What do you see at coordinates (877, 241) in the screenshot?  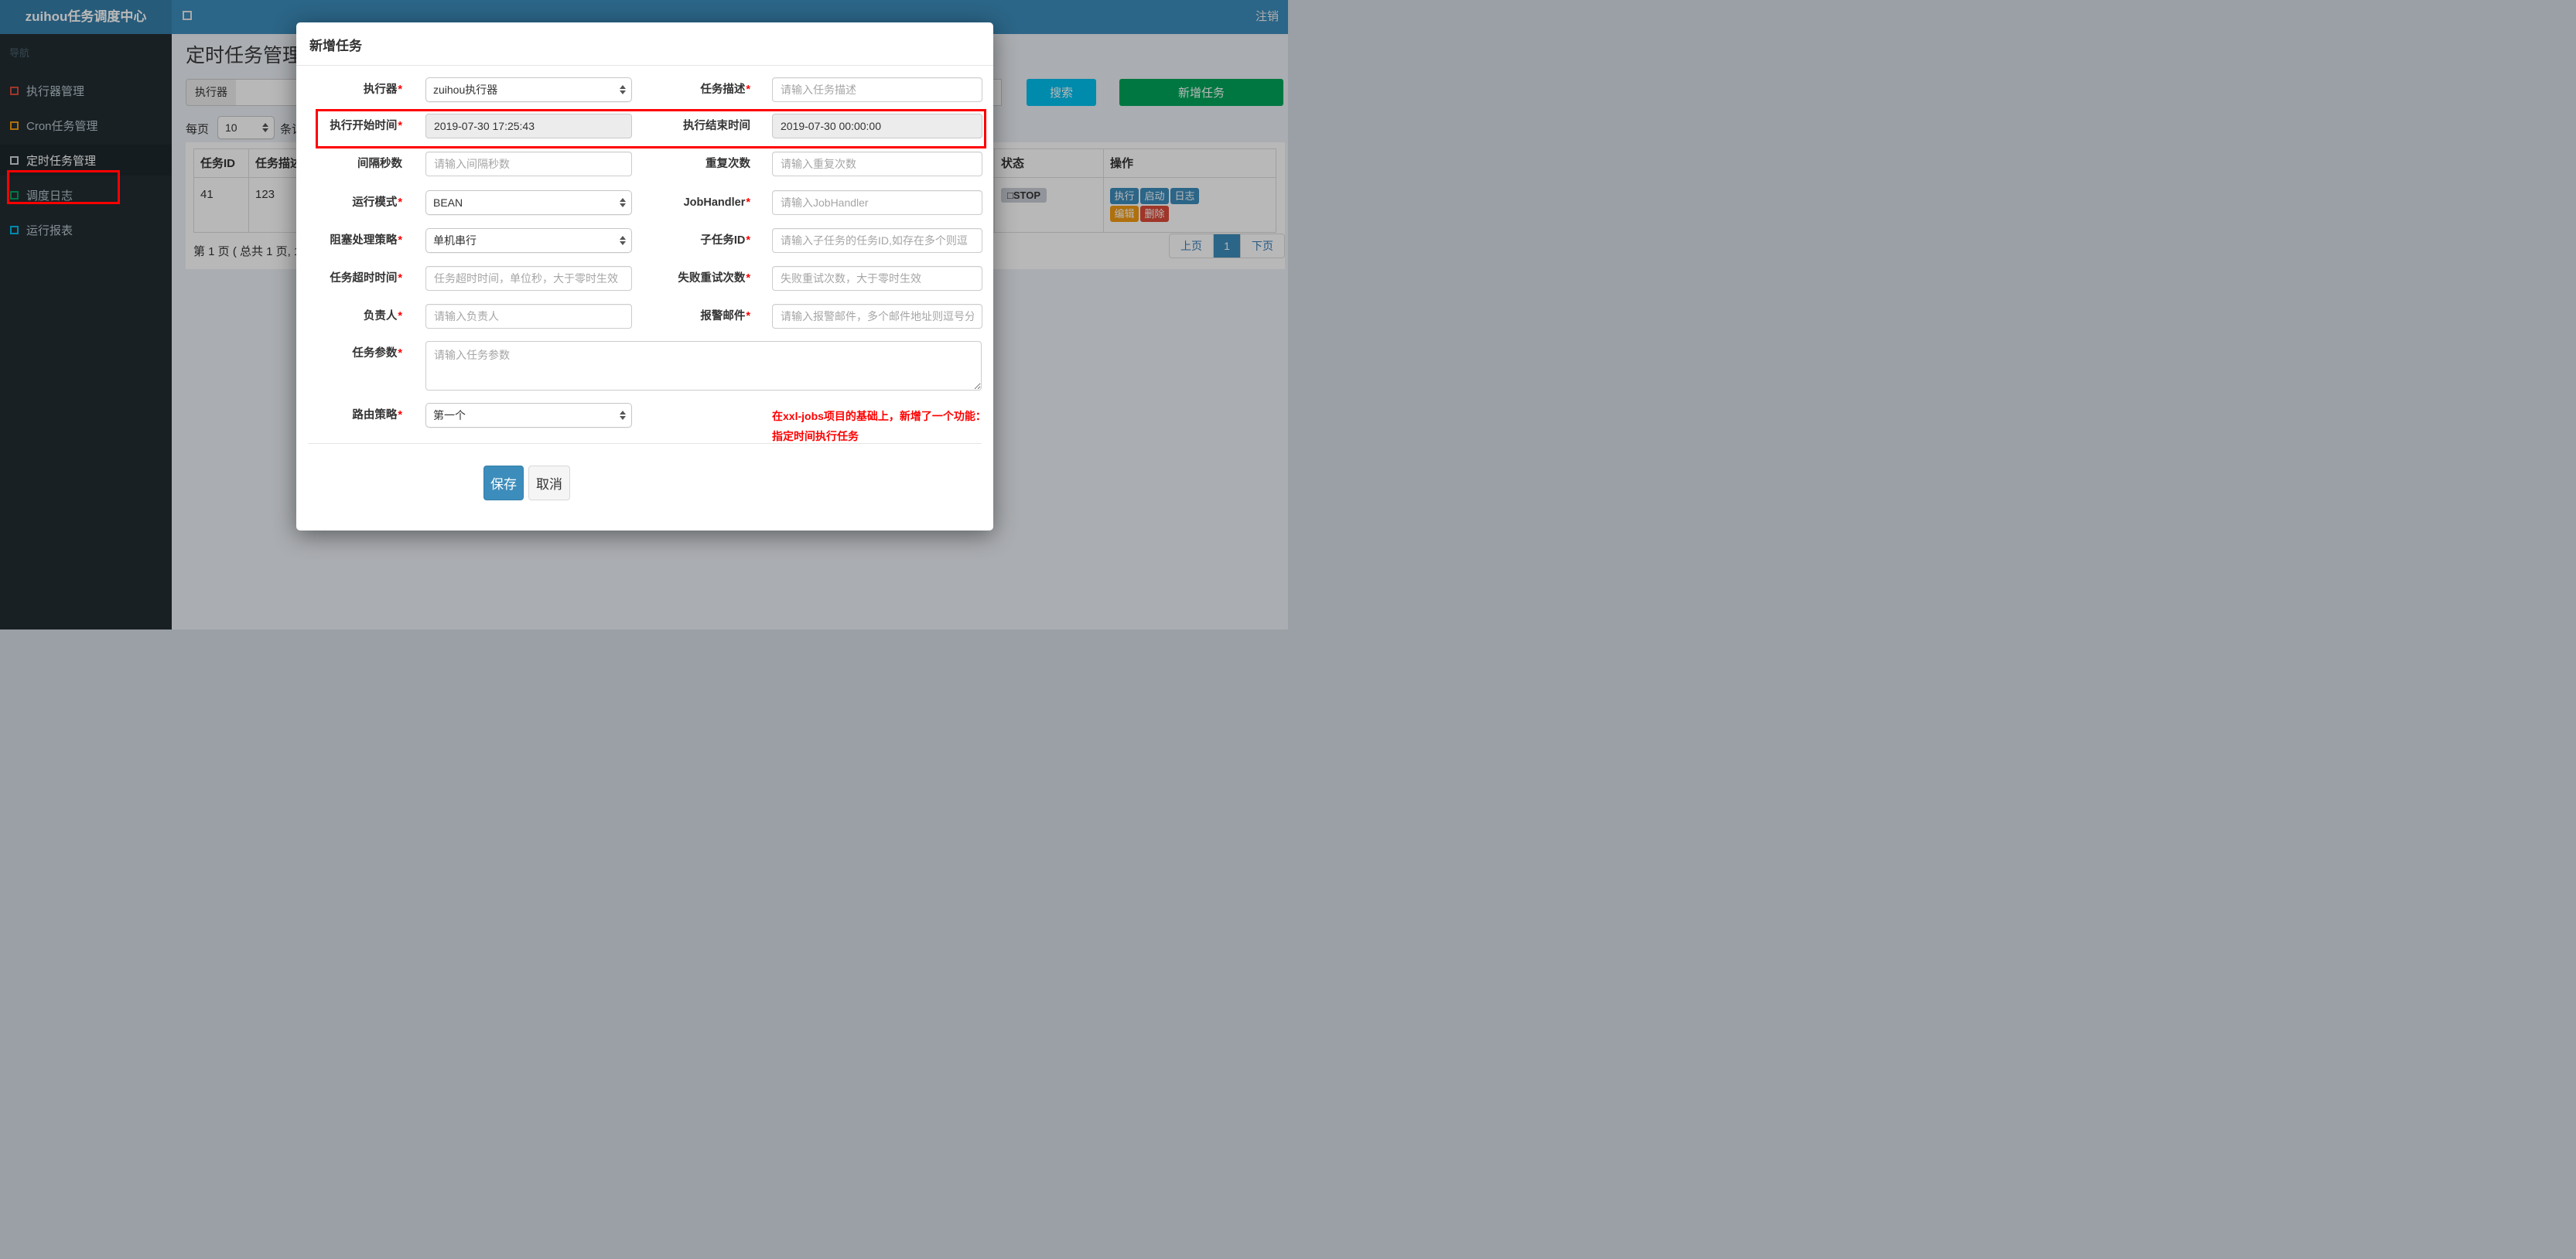 I see `child-job-id-input` at bounding box center [877, 241].